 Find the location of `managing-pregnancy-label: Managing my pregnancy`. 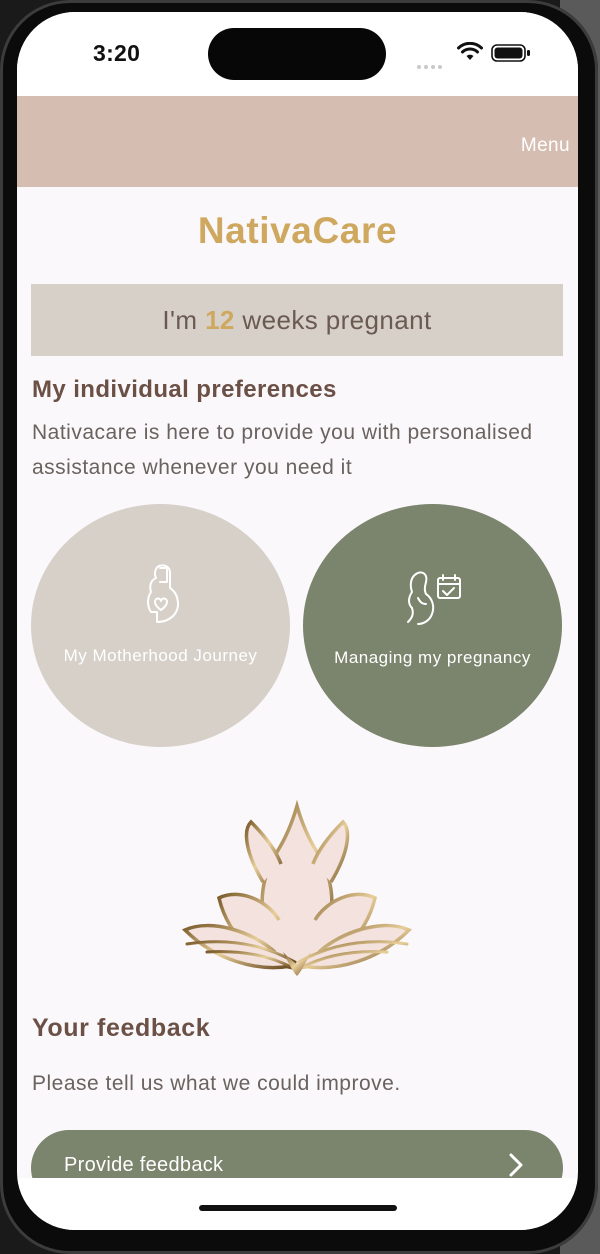

managing-pregnancy-label: Managing my pregnancy is located at coordinates (432, 657).